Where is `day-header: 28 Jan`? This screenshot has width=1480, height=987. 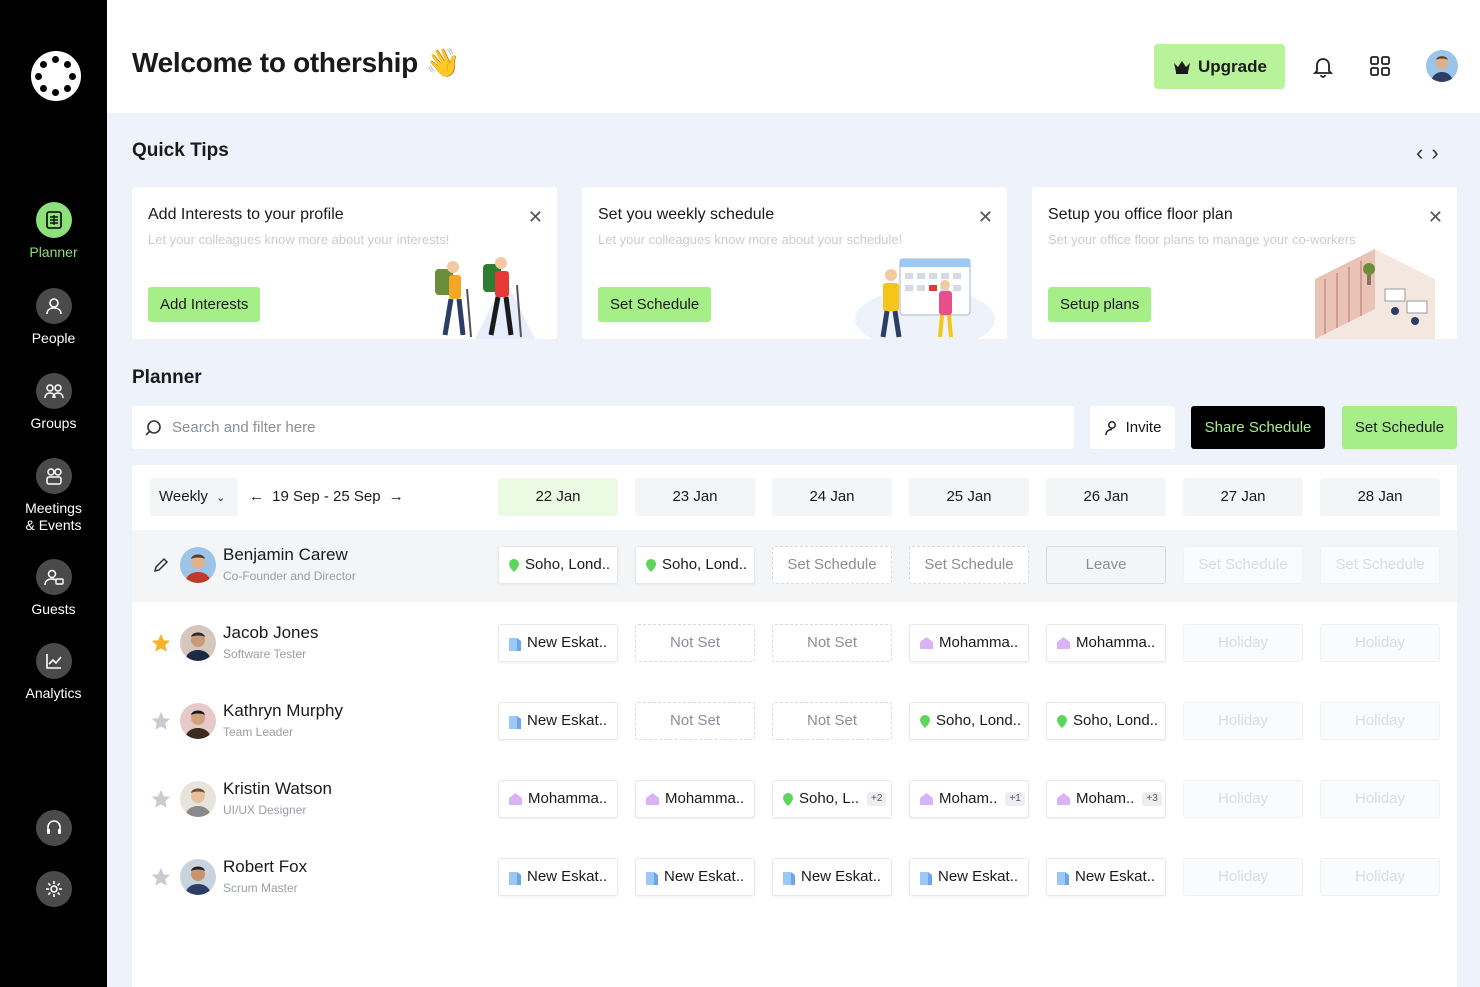
day-header: 28 Jan is located at coordinates (1380, 497).